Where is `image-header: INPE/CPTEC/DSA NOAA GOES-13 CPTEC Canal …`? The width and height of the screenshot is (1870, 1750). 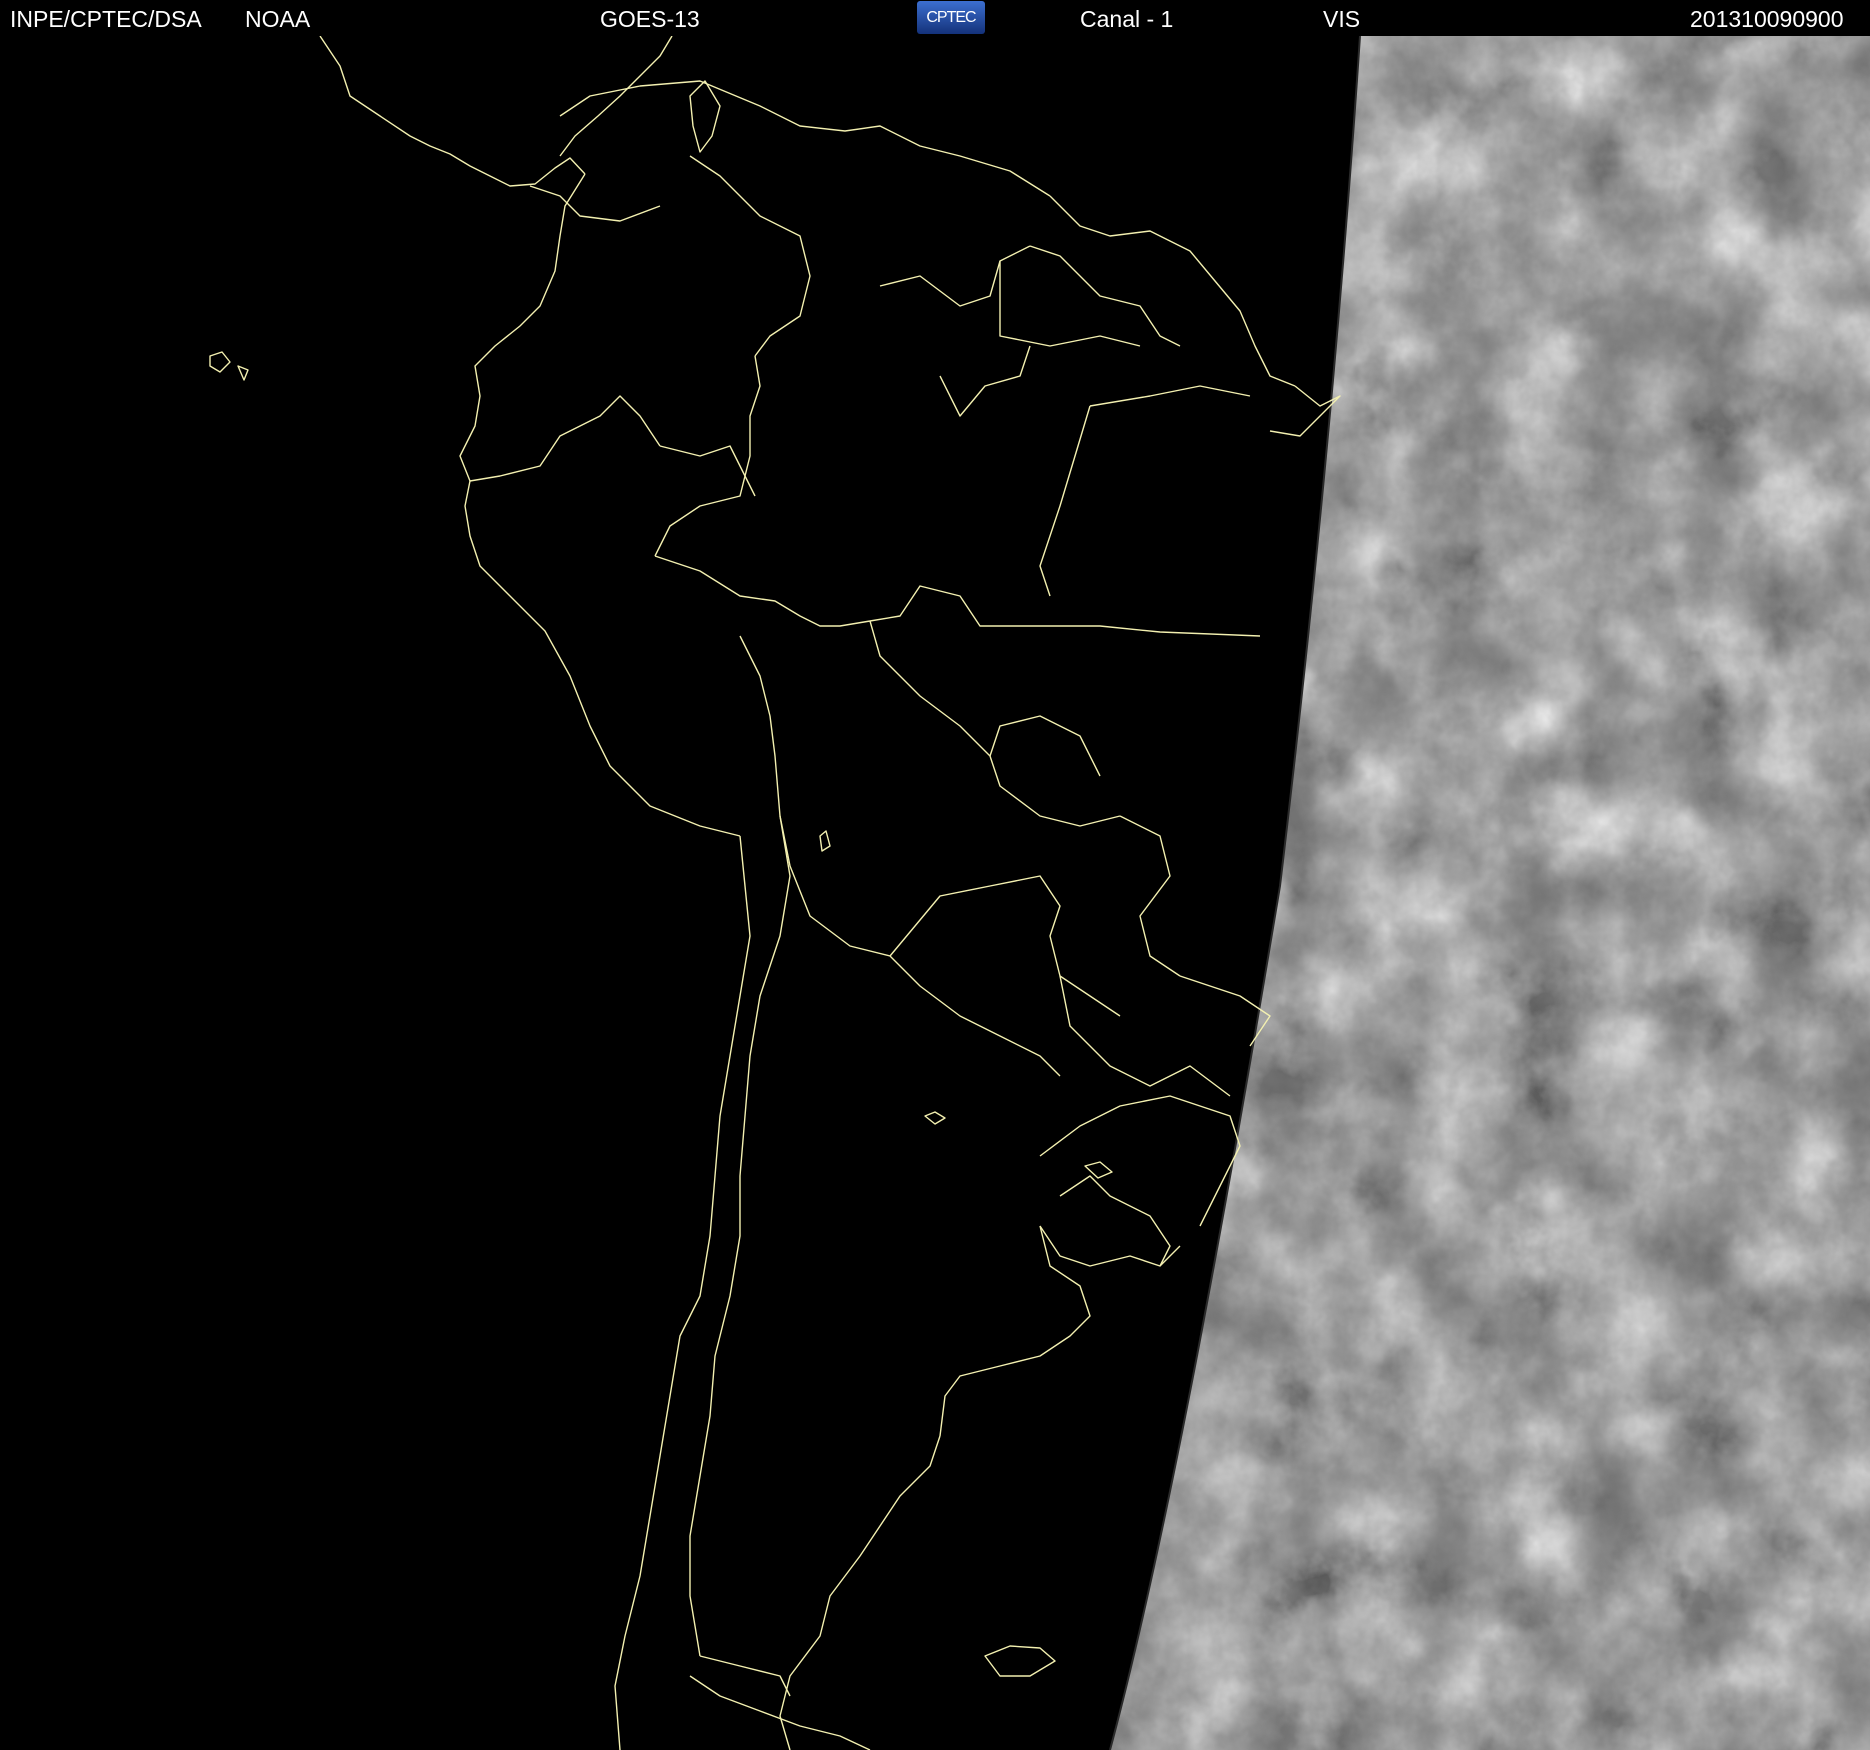
image-header: INPE/CPTEC/DSA NOAA GOES-13 CPTEC Canal … is located at coordinates (935, 18).